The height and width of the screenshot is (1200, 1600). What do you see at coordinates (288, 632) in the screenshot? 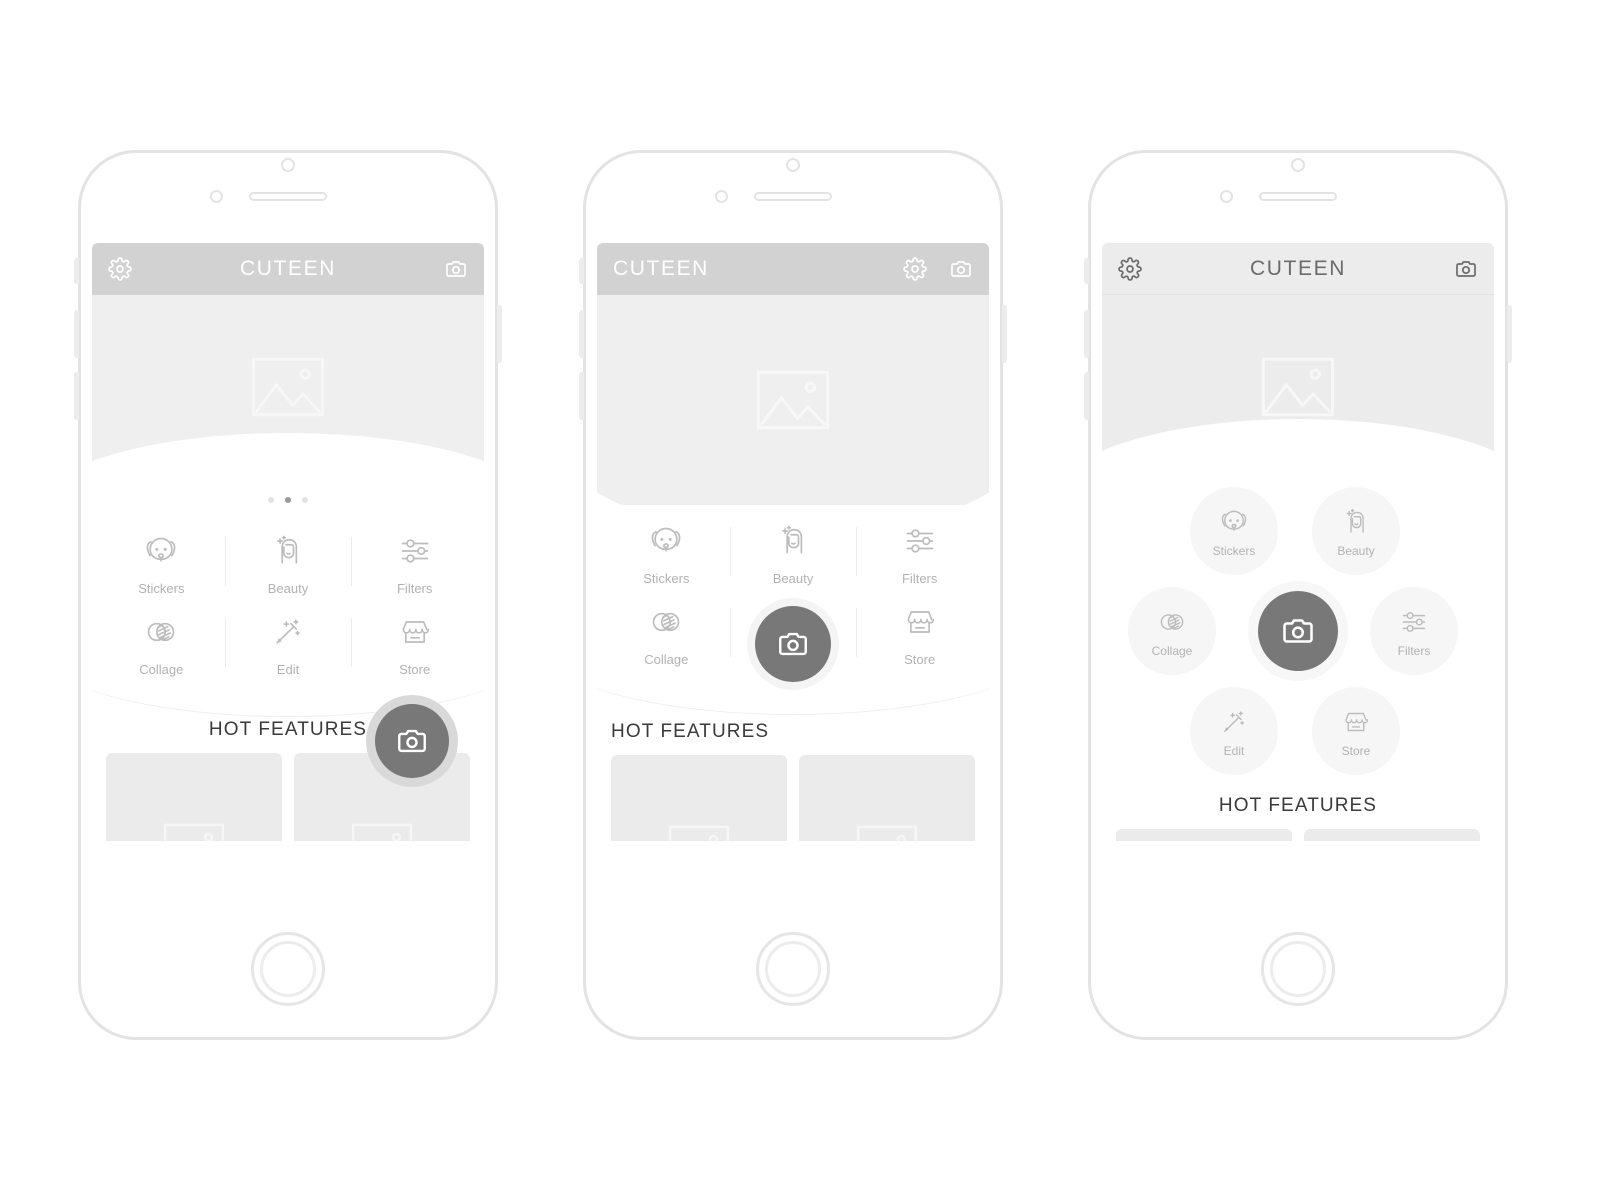
I see `magic-wand-icon` at bounding box center [288, 632].